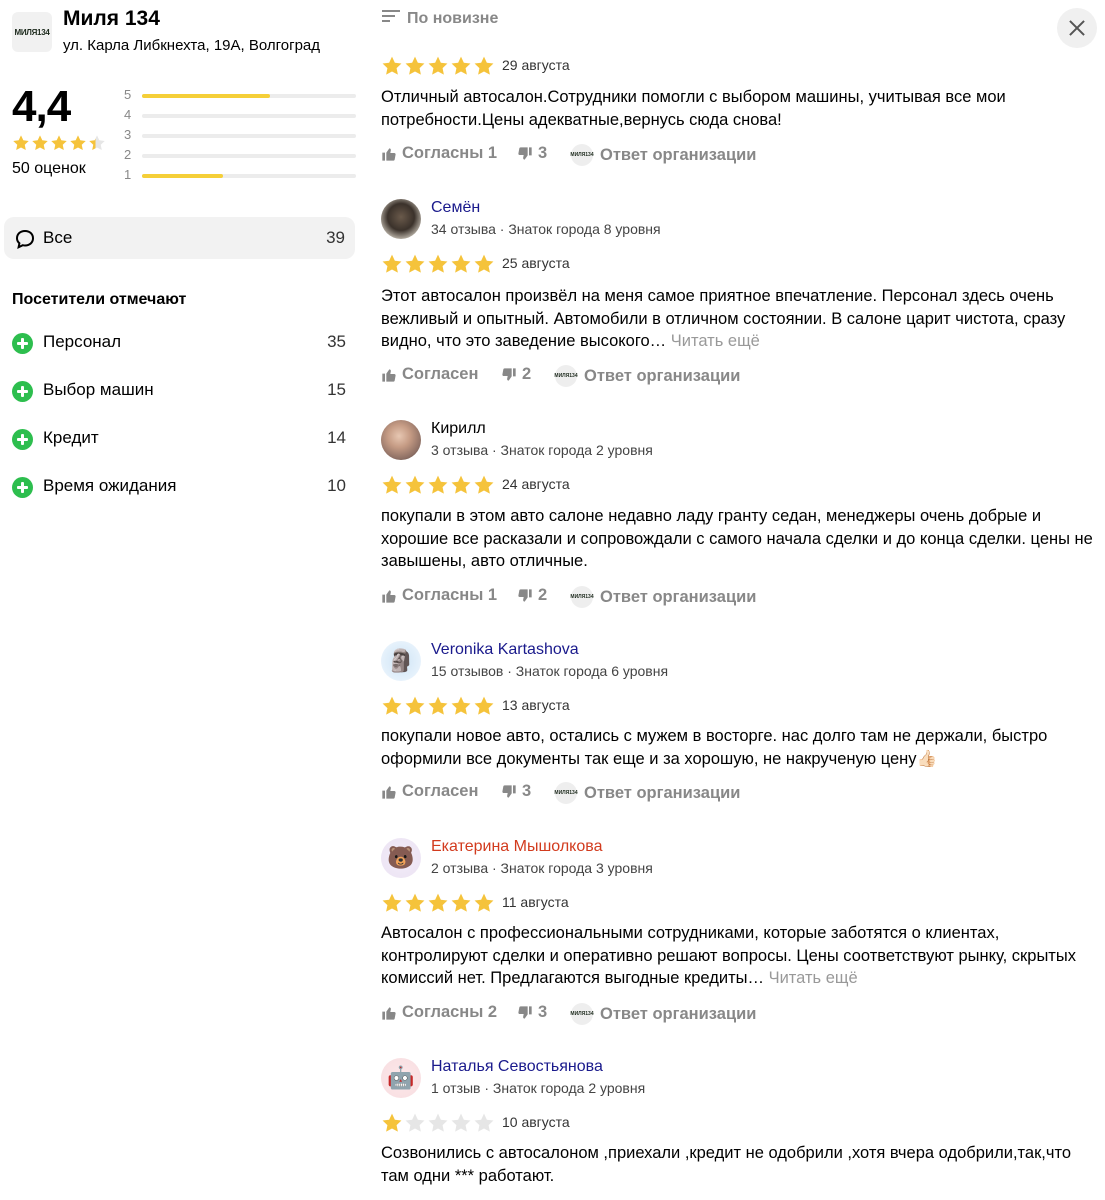 This screenshot has width=1105, height=1200. Describe the element at coordinates (179, 344) in the screenshot. I see `feature-item: Персонал 35` at that location.